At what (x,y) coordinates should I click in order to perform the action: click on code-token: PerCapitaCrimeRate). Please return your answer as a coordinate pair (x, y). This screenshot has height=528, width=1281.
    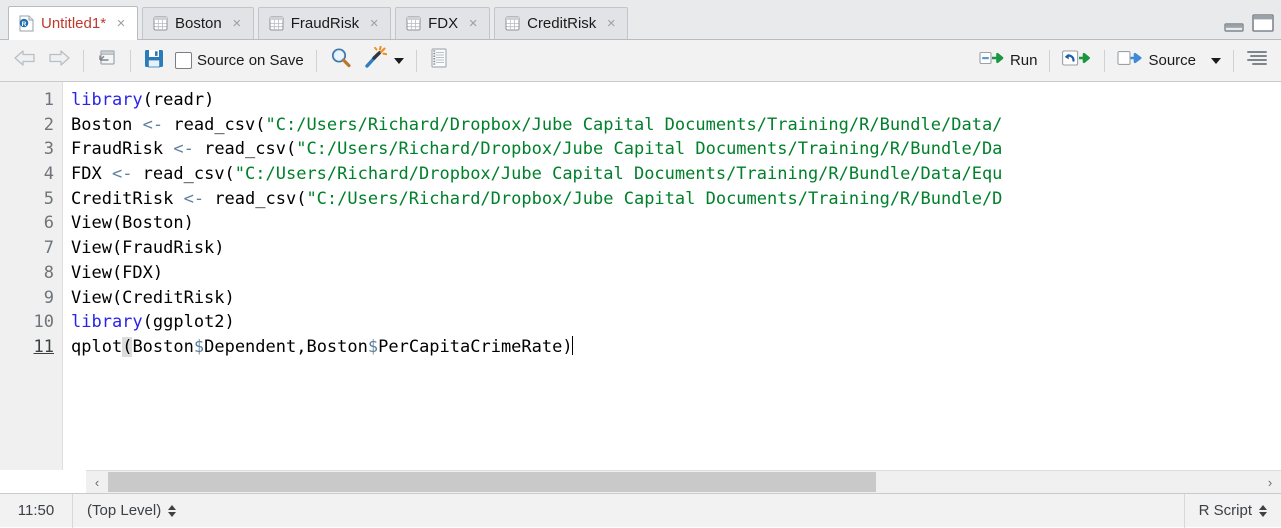
    Looking at the image, I should click on (475, 346).